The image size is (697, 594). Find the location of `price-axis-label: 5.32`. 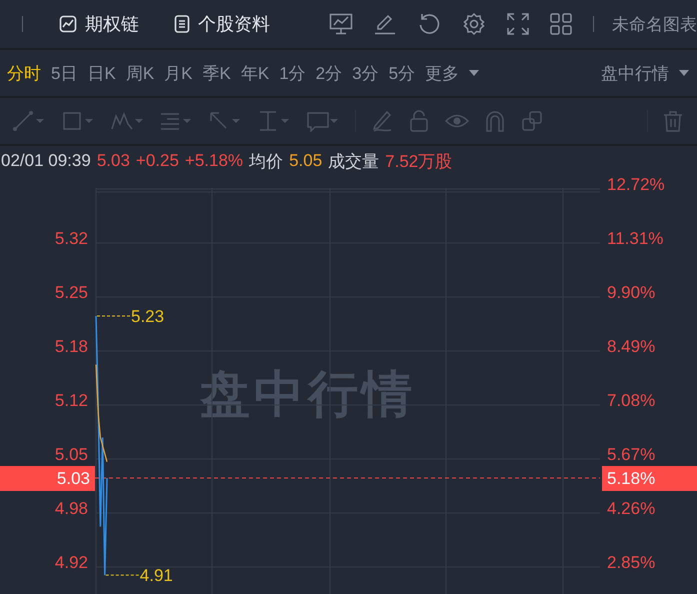

price-axis-label: 5.32 is located at coordinates (71, 239).